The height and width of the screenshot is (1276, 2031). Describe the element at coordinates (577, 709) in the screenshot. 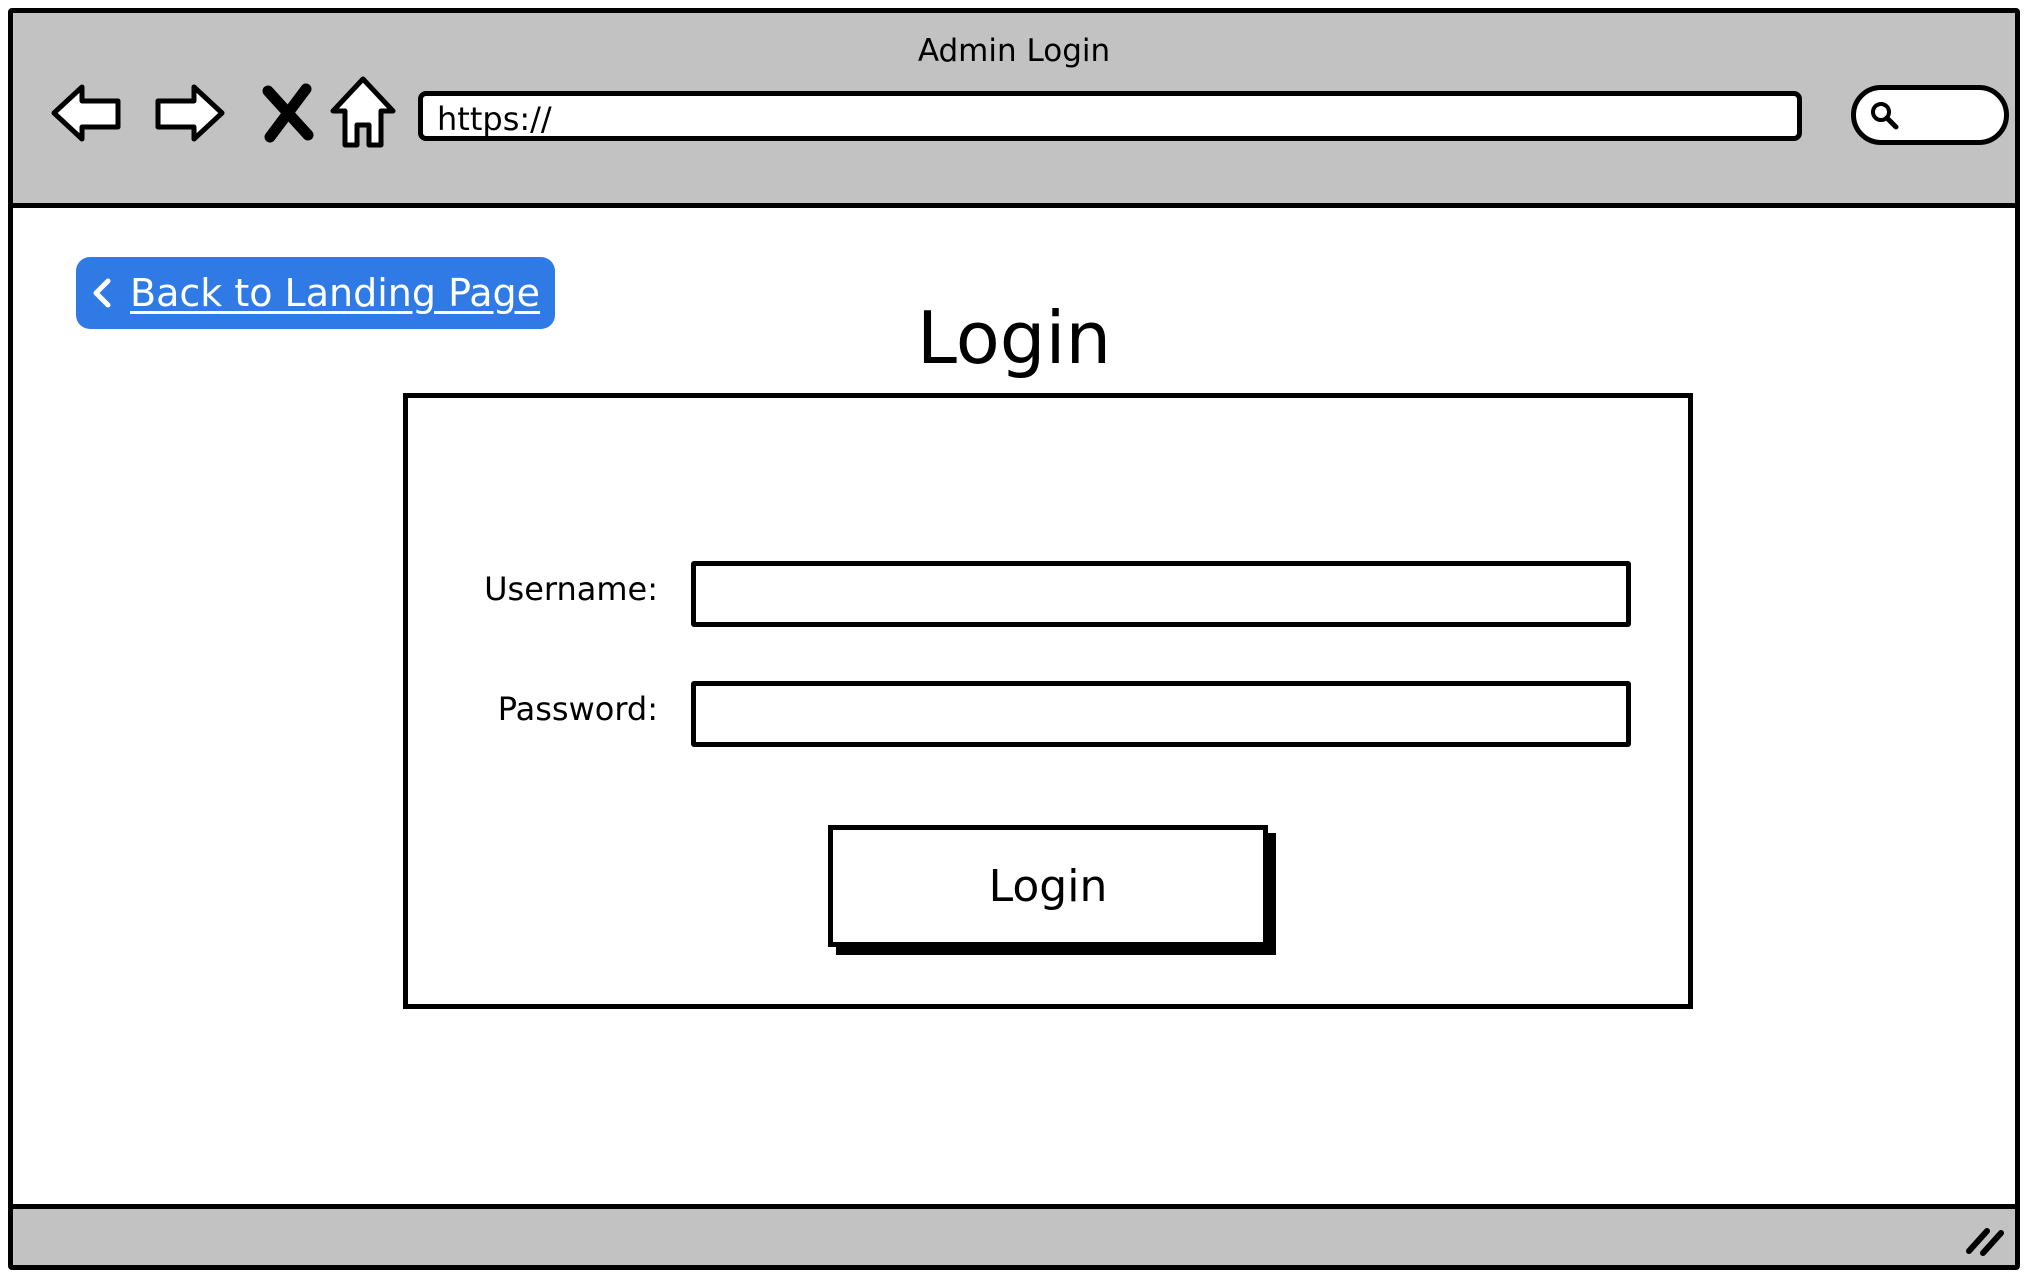

I see `password-label: Password:` at that location.